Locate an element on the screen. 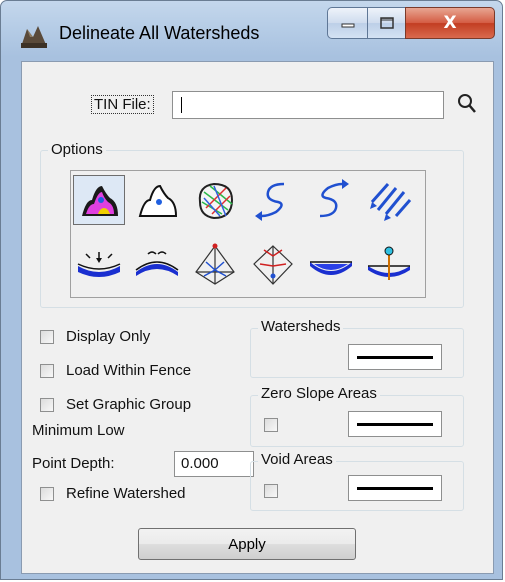 The width and height of the screenshot is (505, 582). point-depth-label: Point Depth: is located at coordinates (73, 463).